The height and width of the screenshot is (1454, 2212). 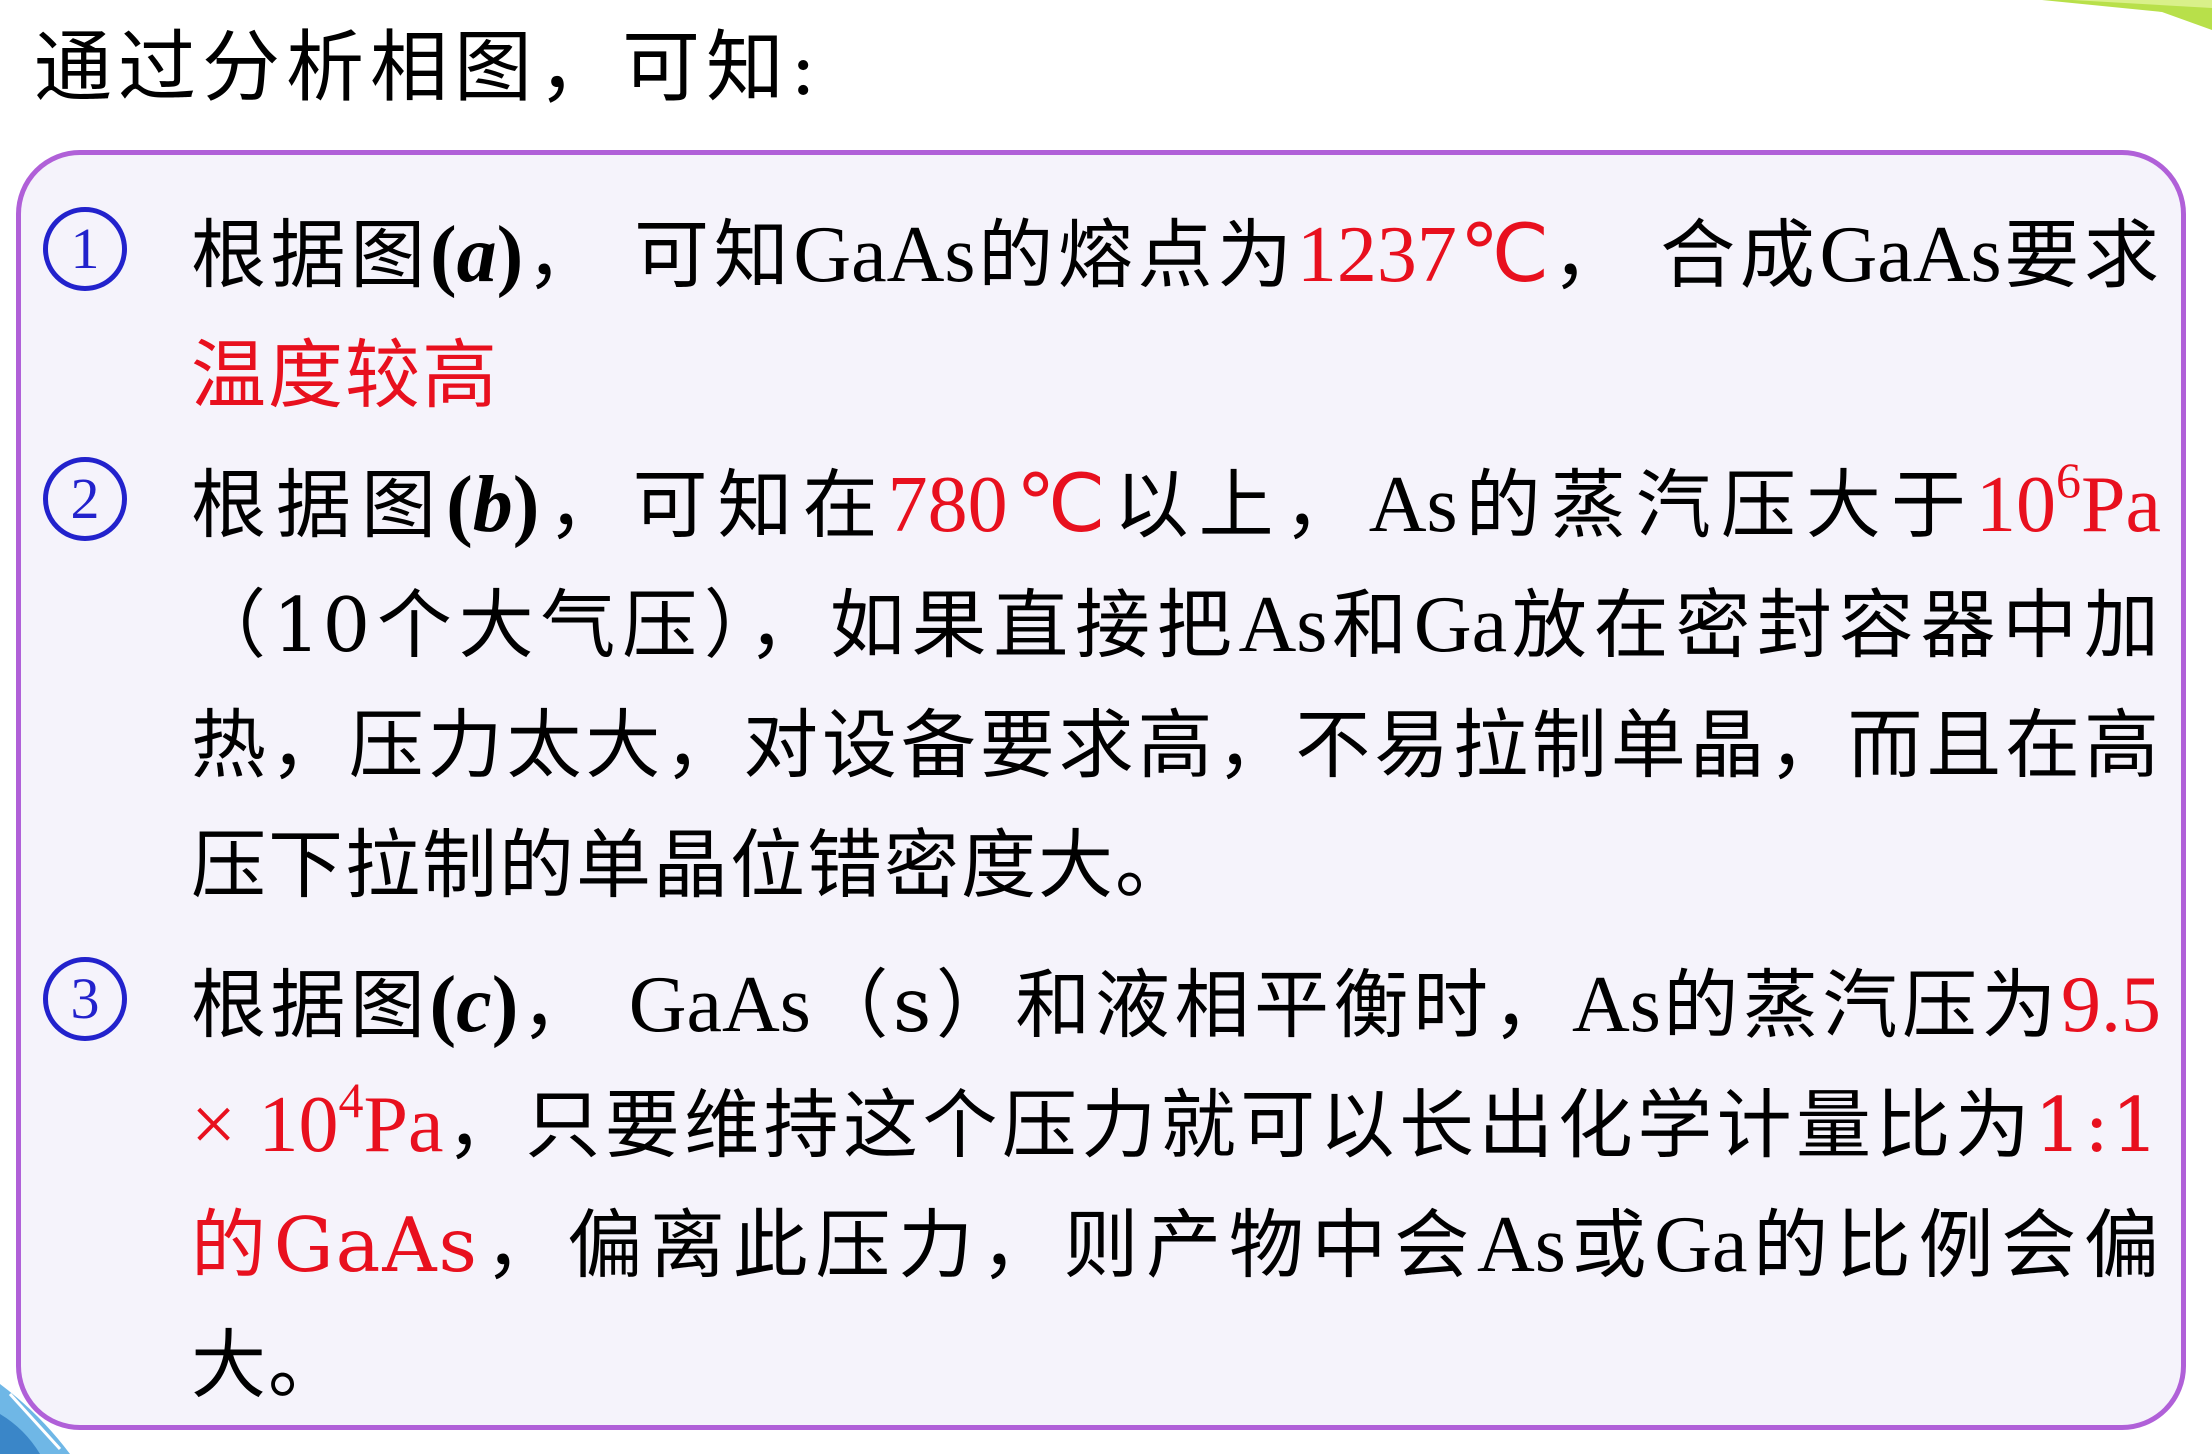 I want to click on figure-reference: (a), so click(x=476, y=255).